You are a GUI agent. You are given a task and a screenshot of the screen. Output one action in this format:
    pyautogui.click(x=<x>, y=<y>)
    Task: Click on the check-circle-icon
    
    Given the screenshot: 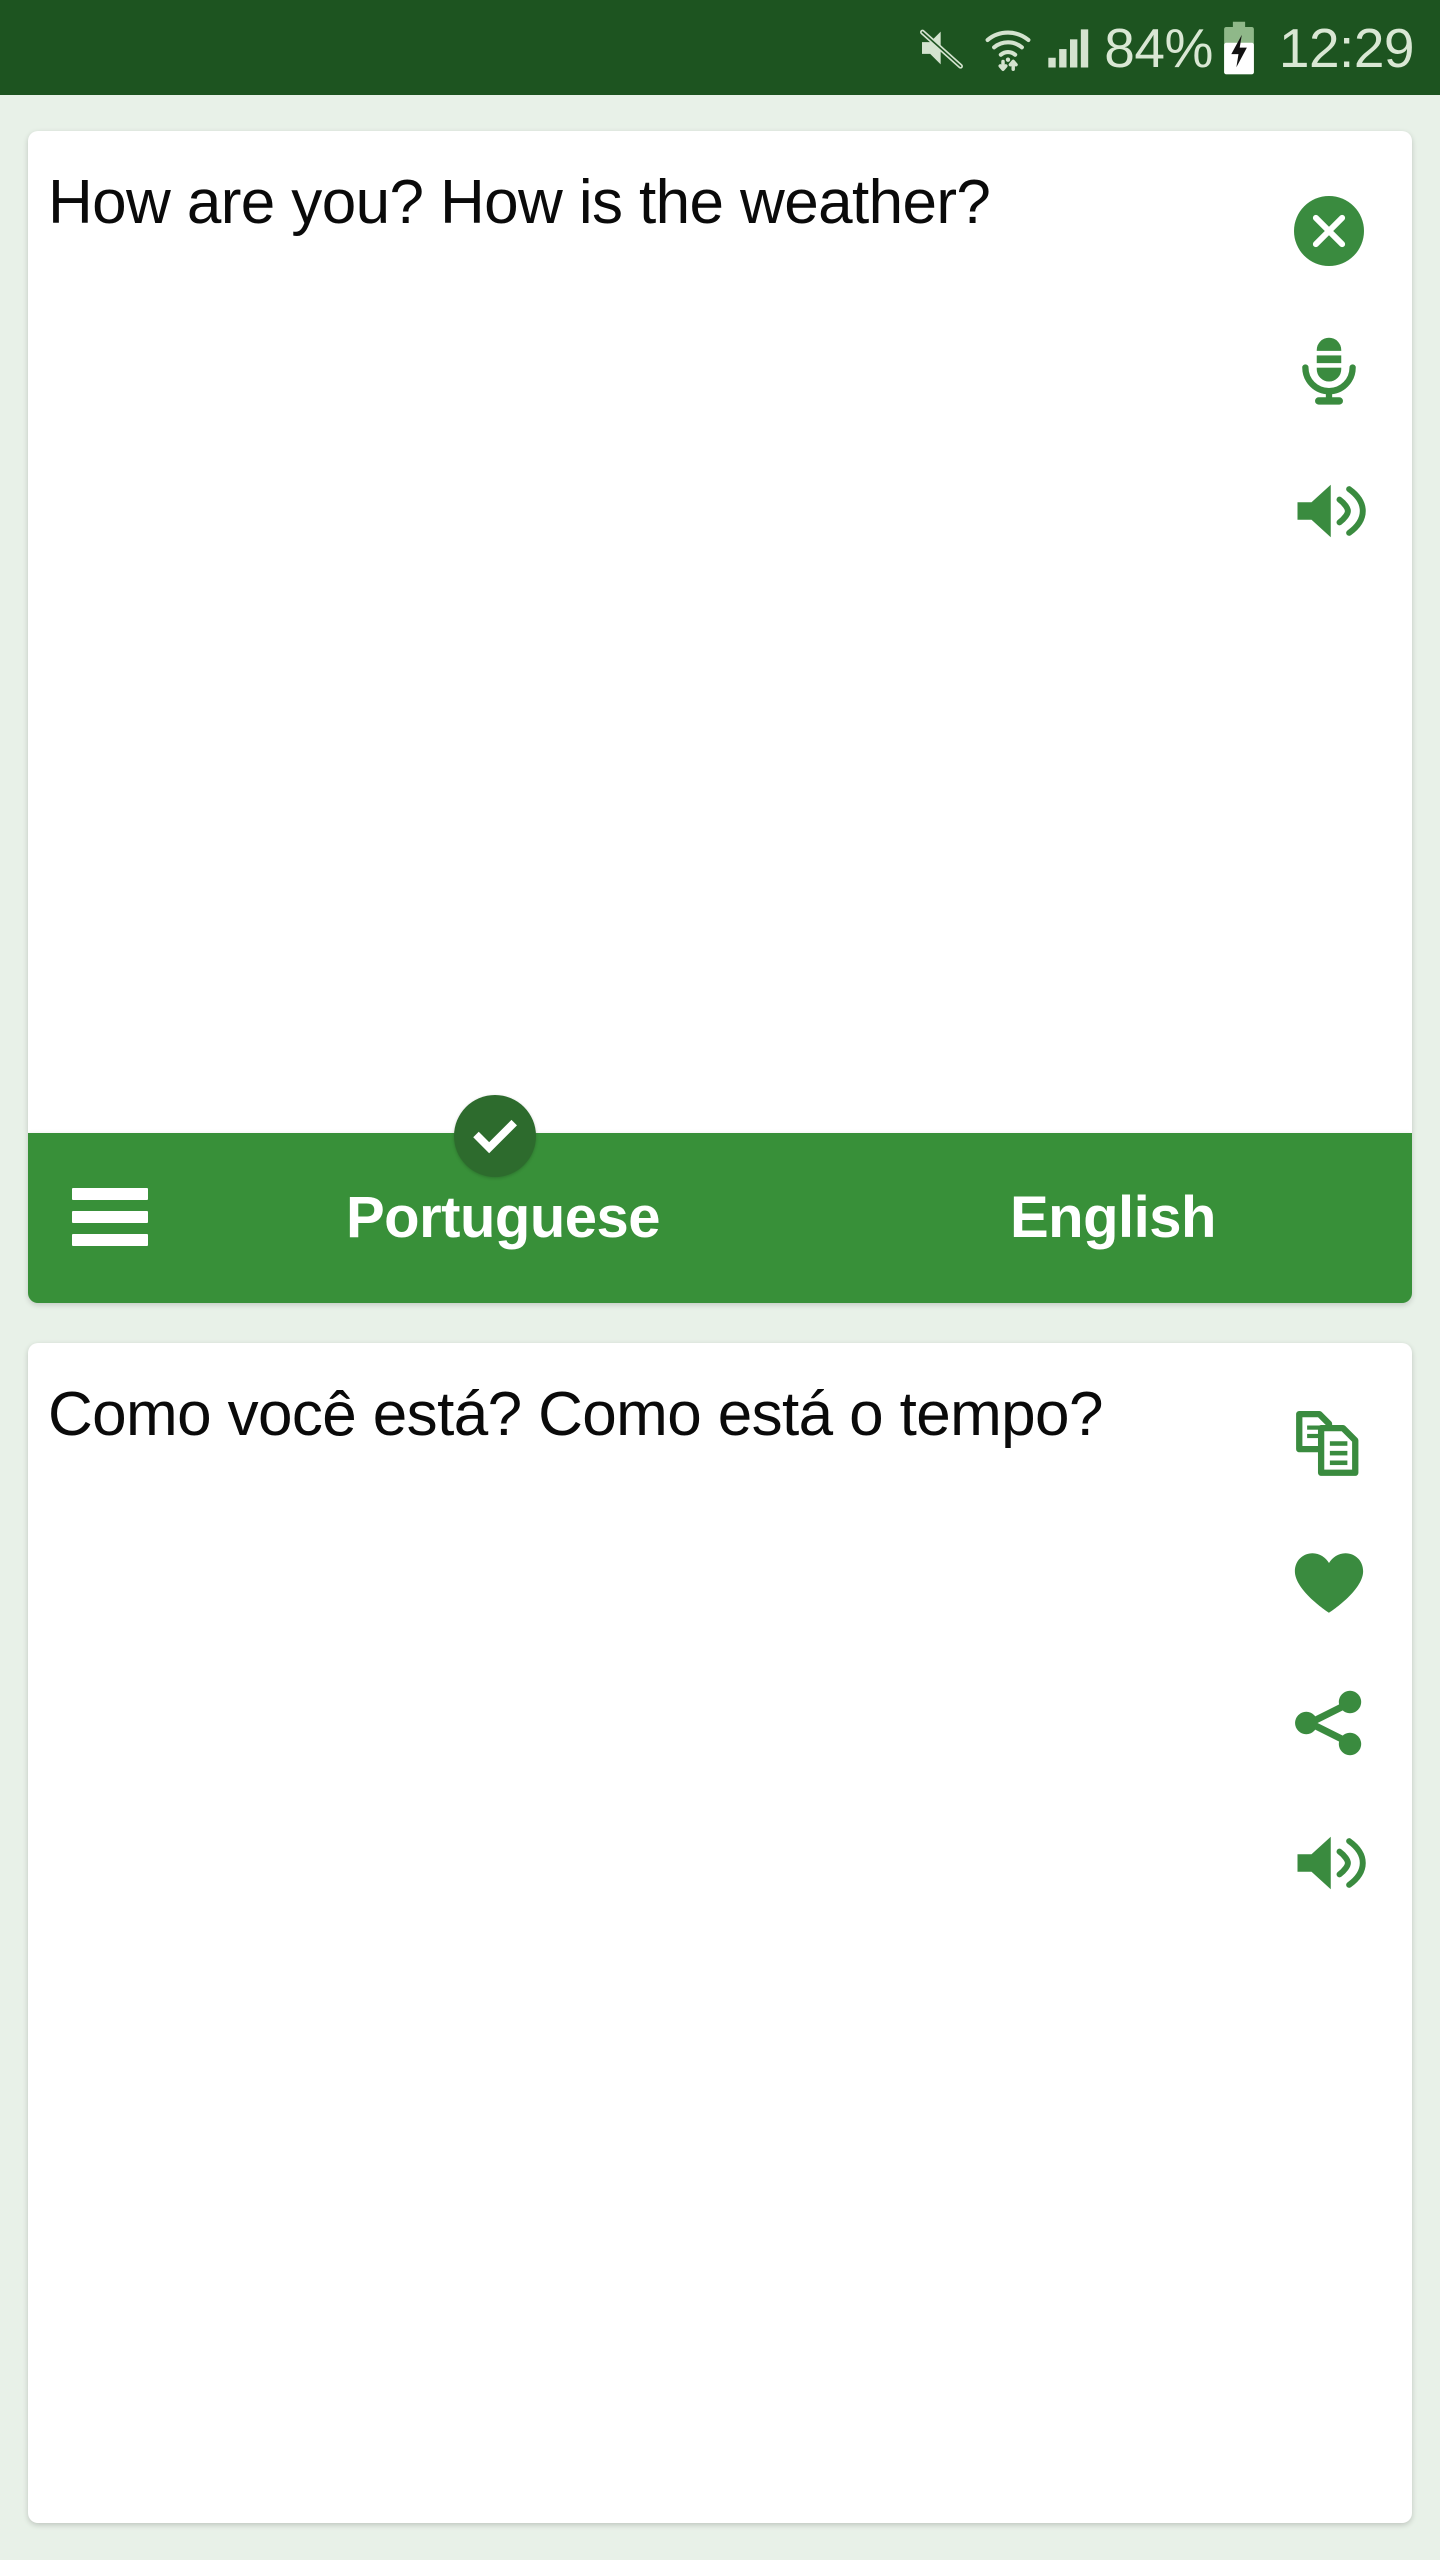 What is the action you would take?
    pyautogui.click(x=495, y=1136)
    